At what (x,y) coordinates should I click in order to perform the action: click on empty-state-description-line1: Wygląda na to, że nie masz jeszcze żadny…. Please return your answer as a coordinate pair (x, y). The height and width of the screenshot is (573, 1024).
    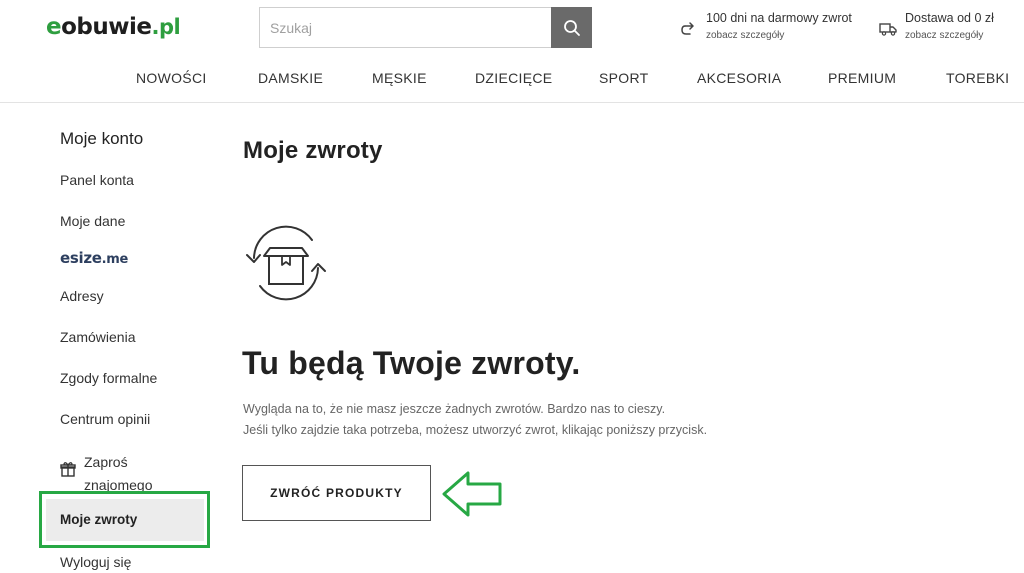
    Looking at the image, I should click on (454, 409).